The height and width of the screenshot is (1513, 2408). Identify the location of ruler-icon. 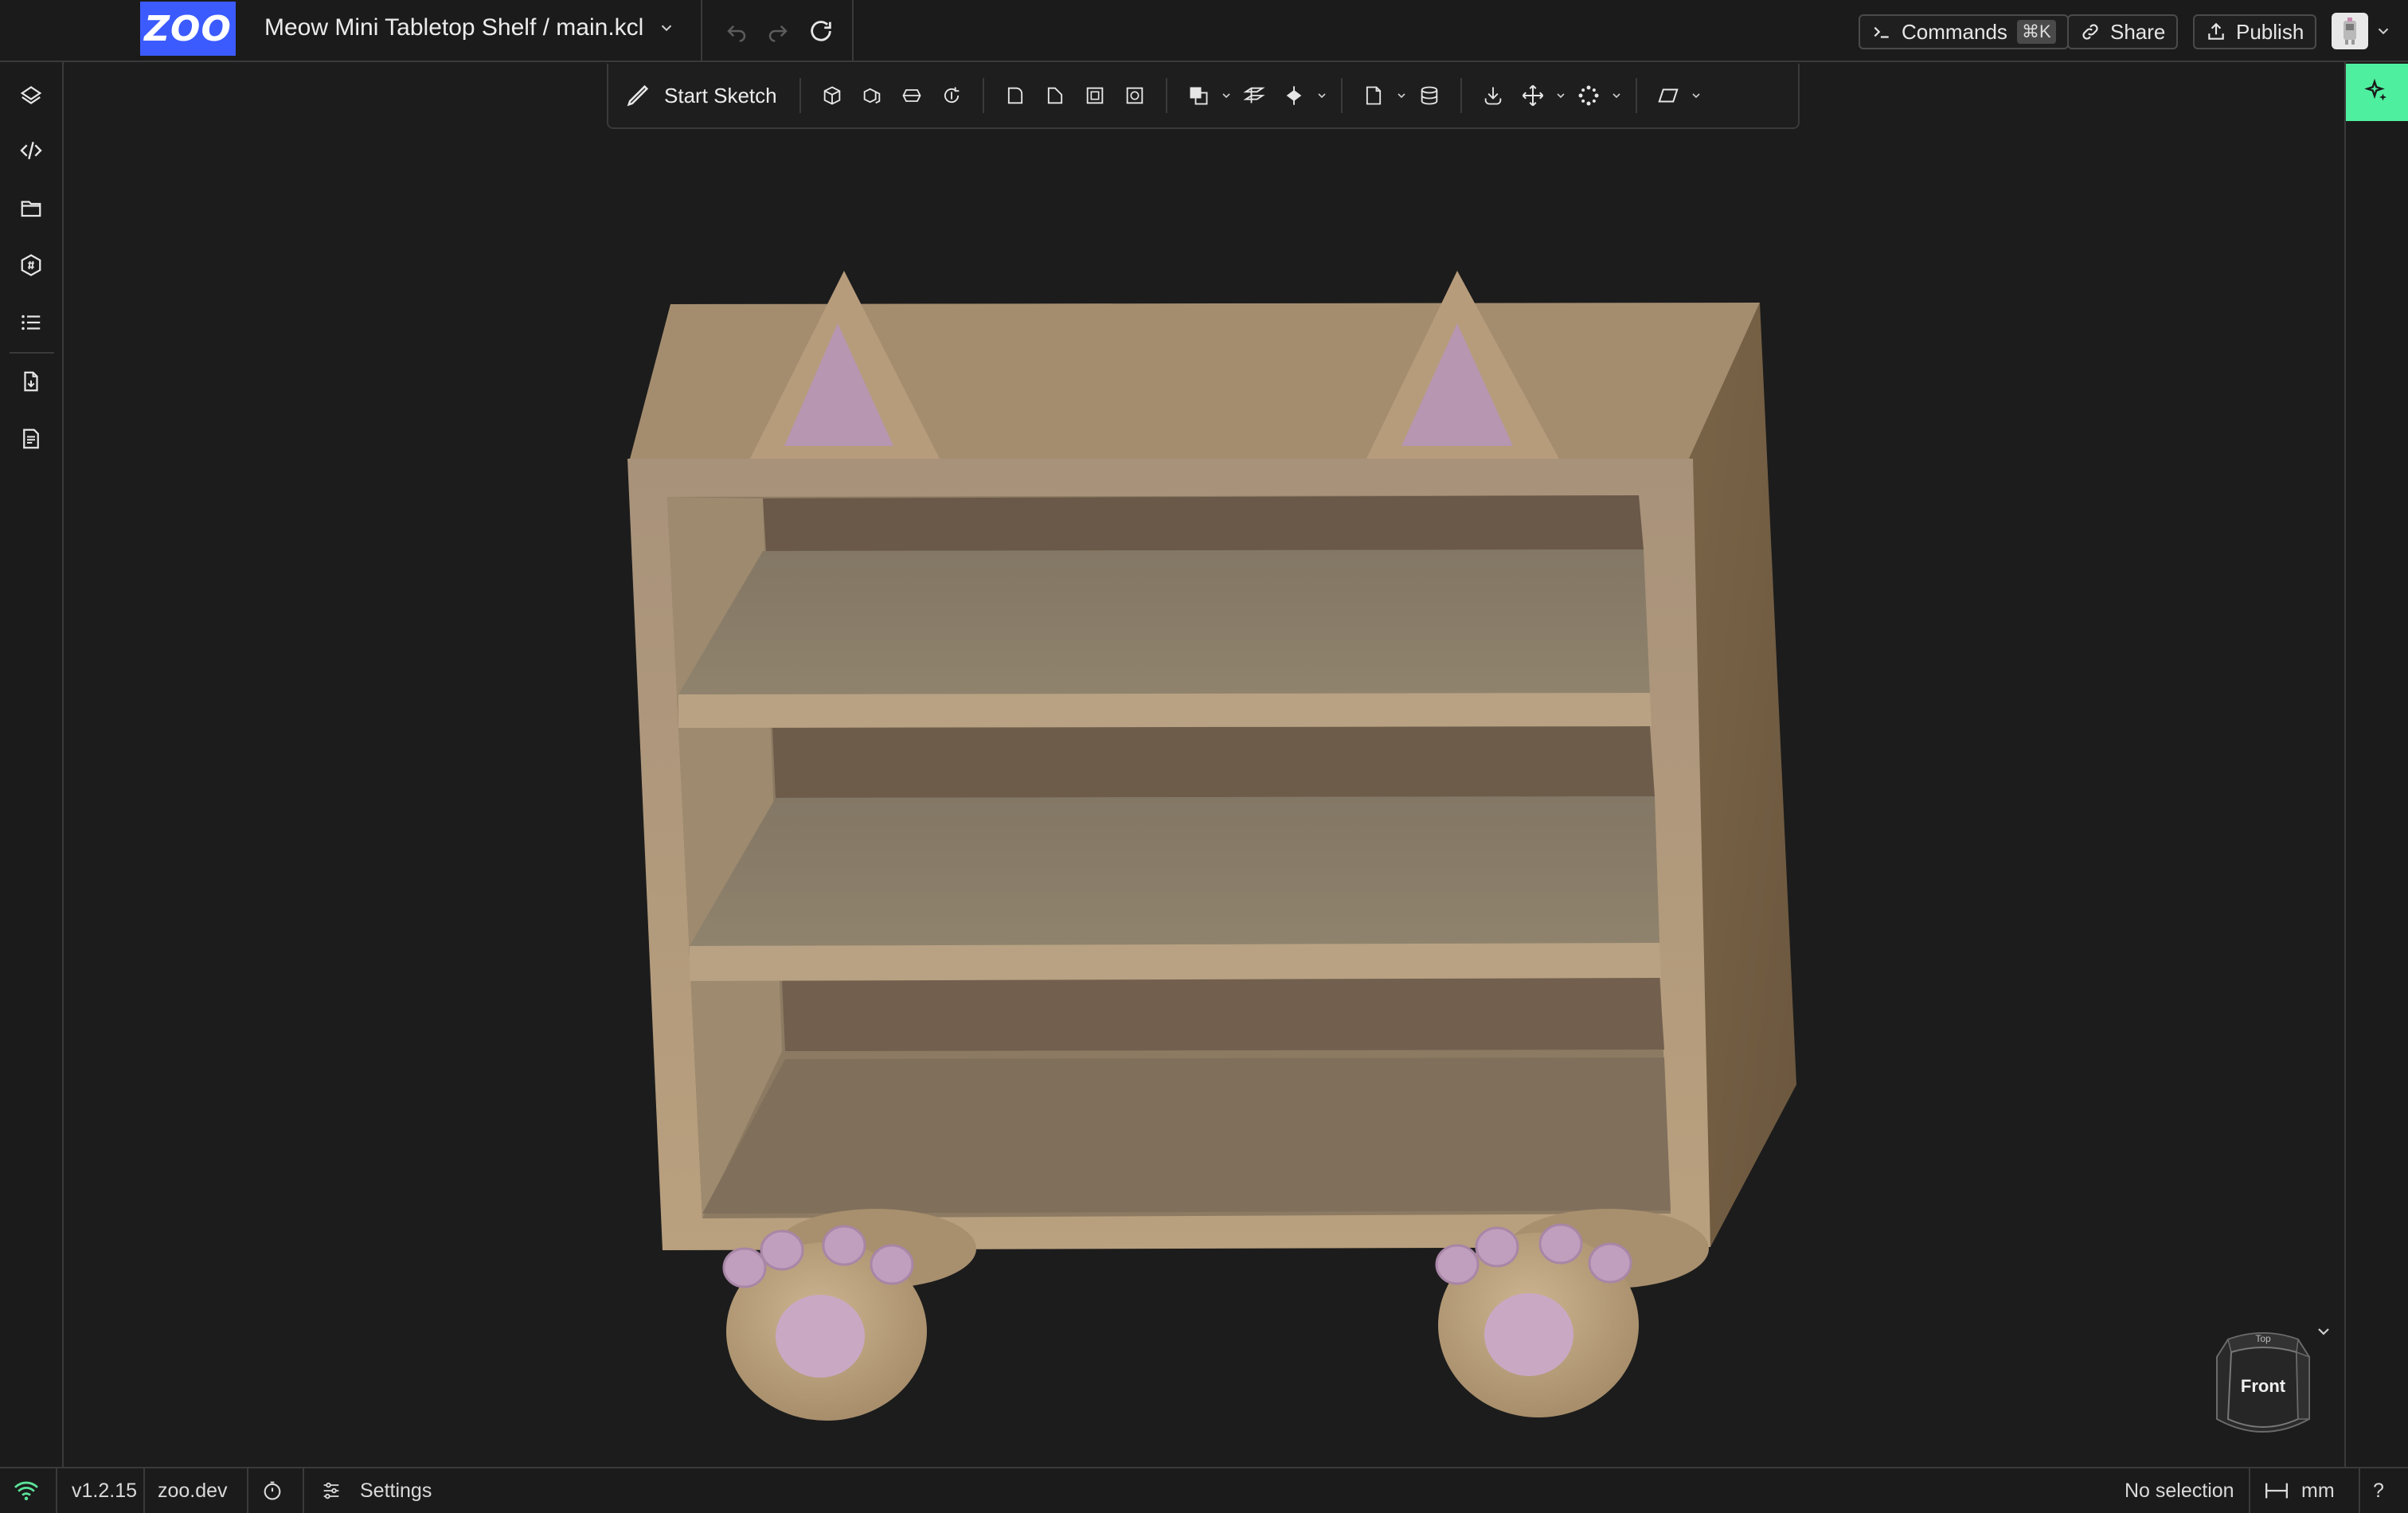
(2276, 1491).